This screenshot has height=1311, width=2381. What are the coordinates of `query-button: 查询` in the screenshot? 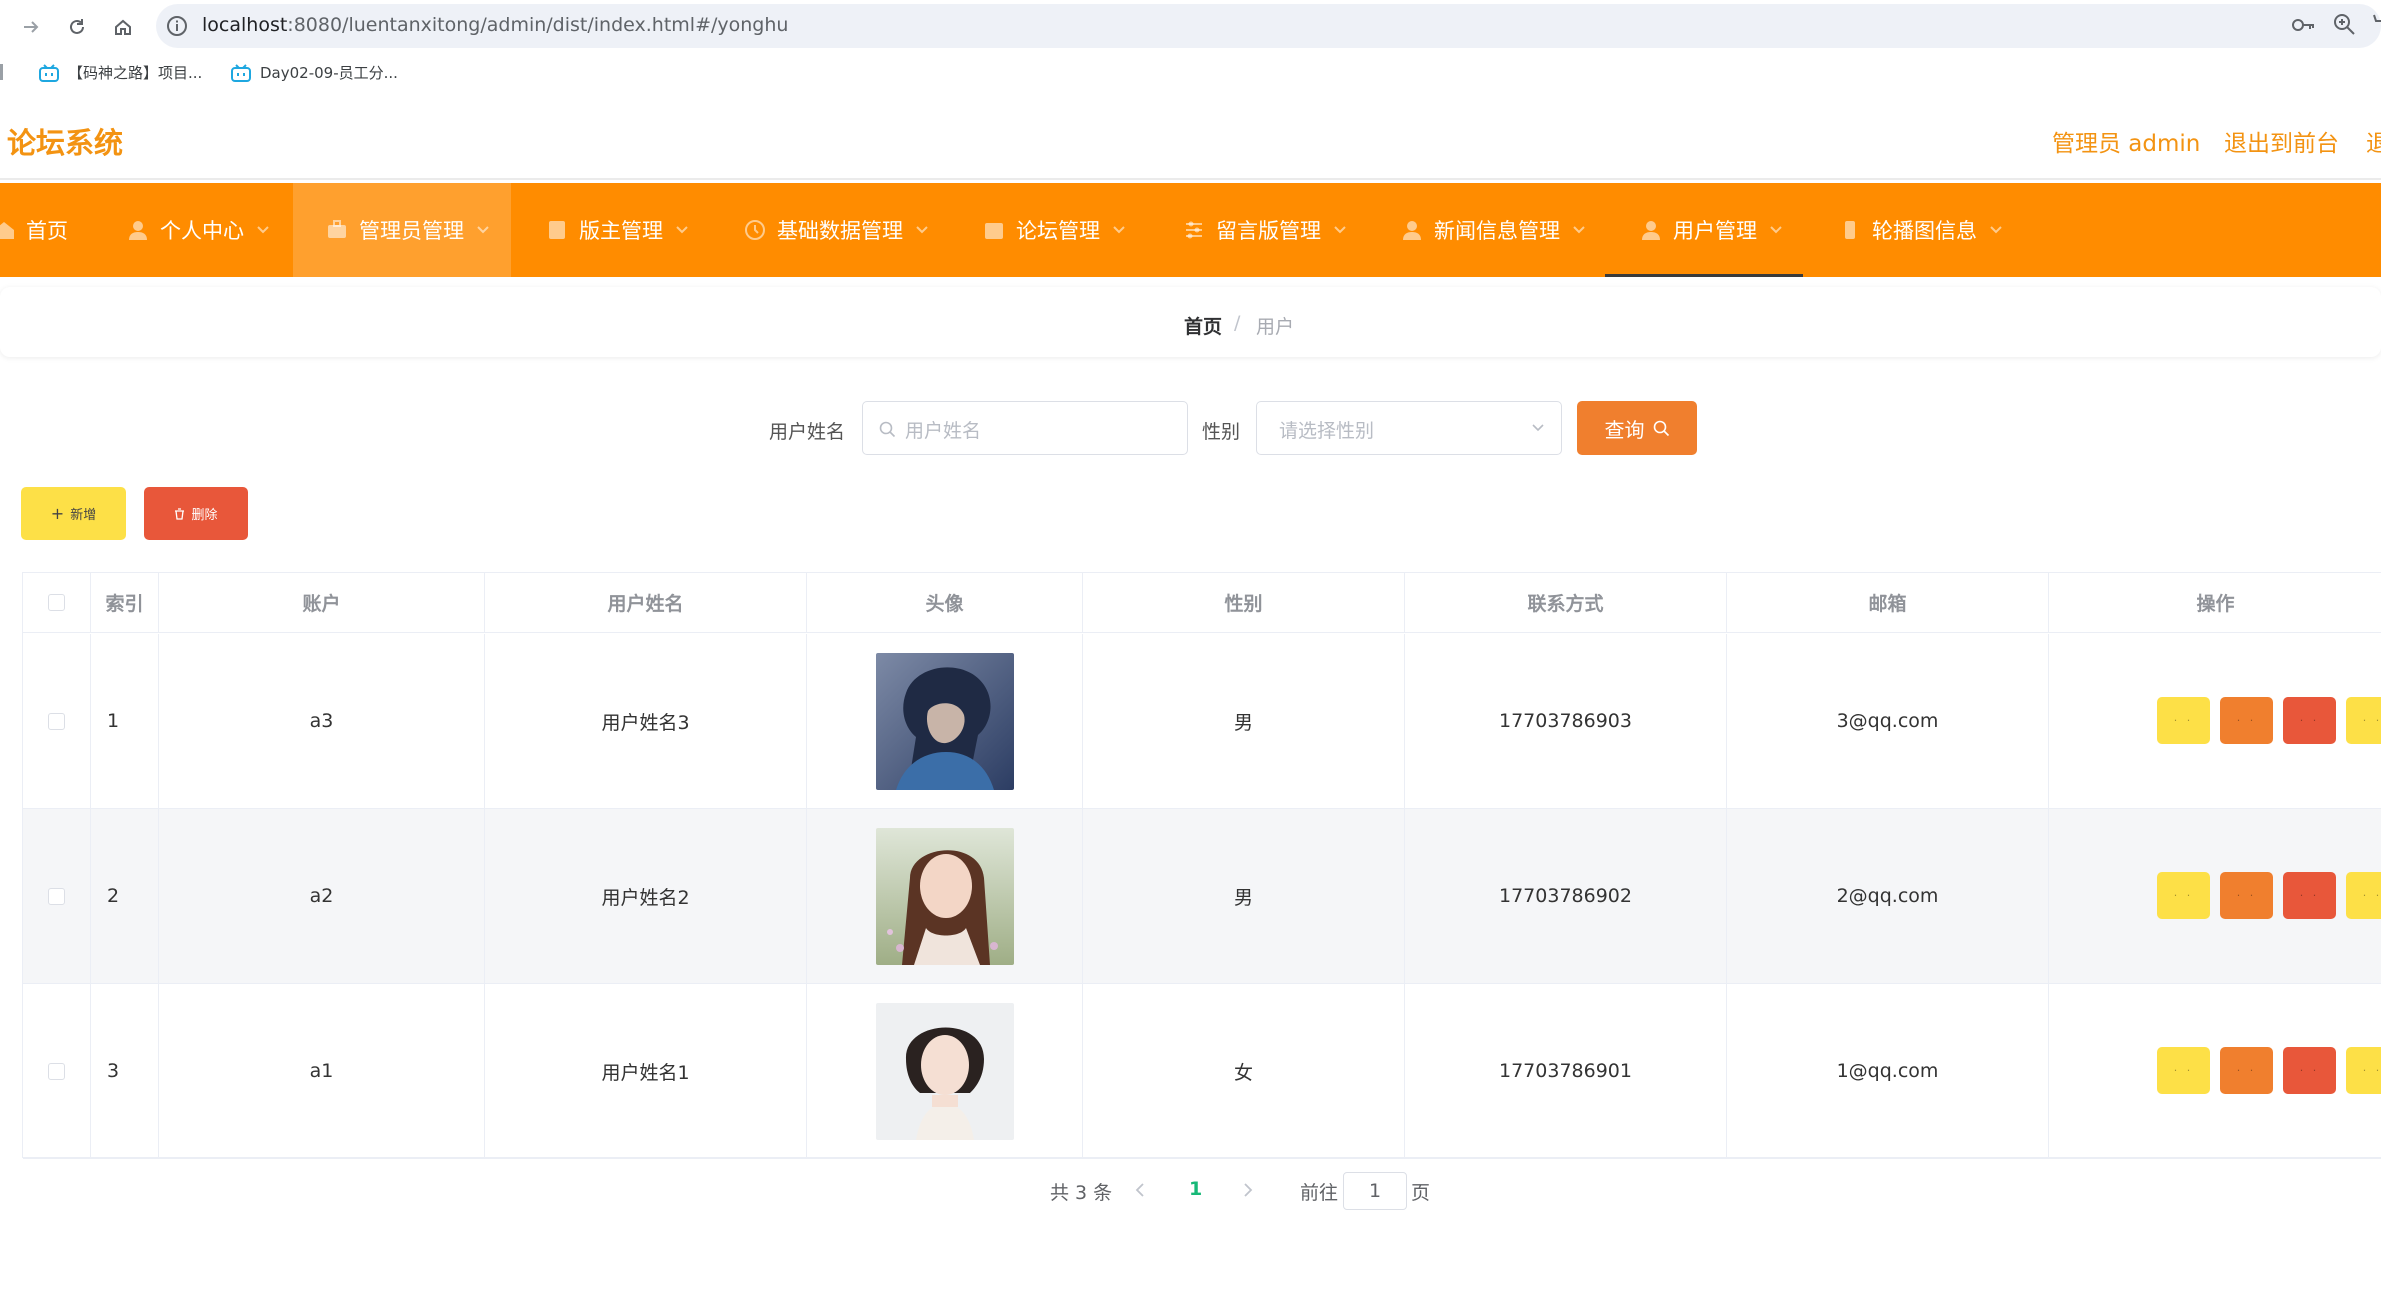 It's located at (1637, 428).